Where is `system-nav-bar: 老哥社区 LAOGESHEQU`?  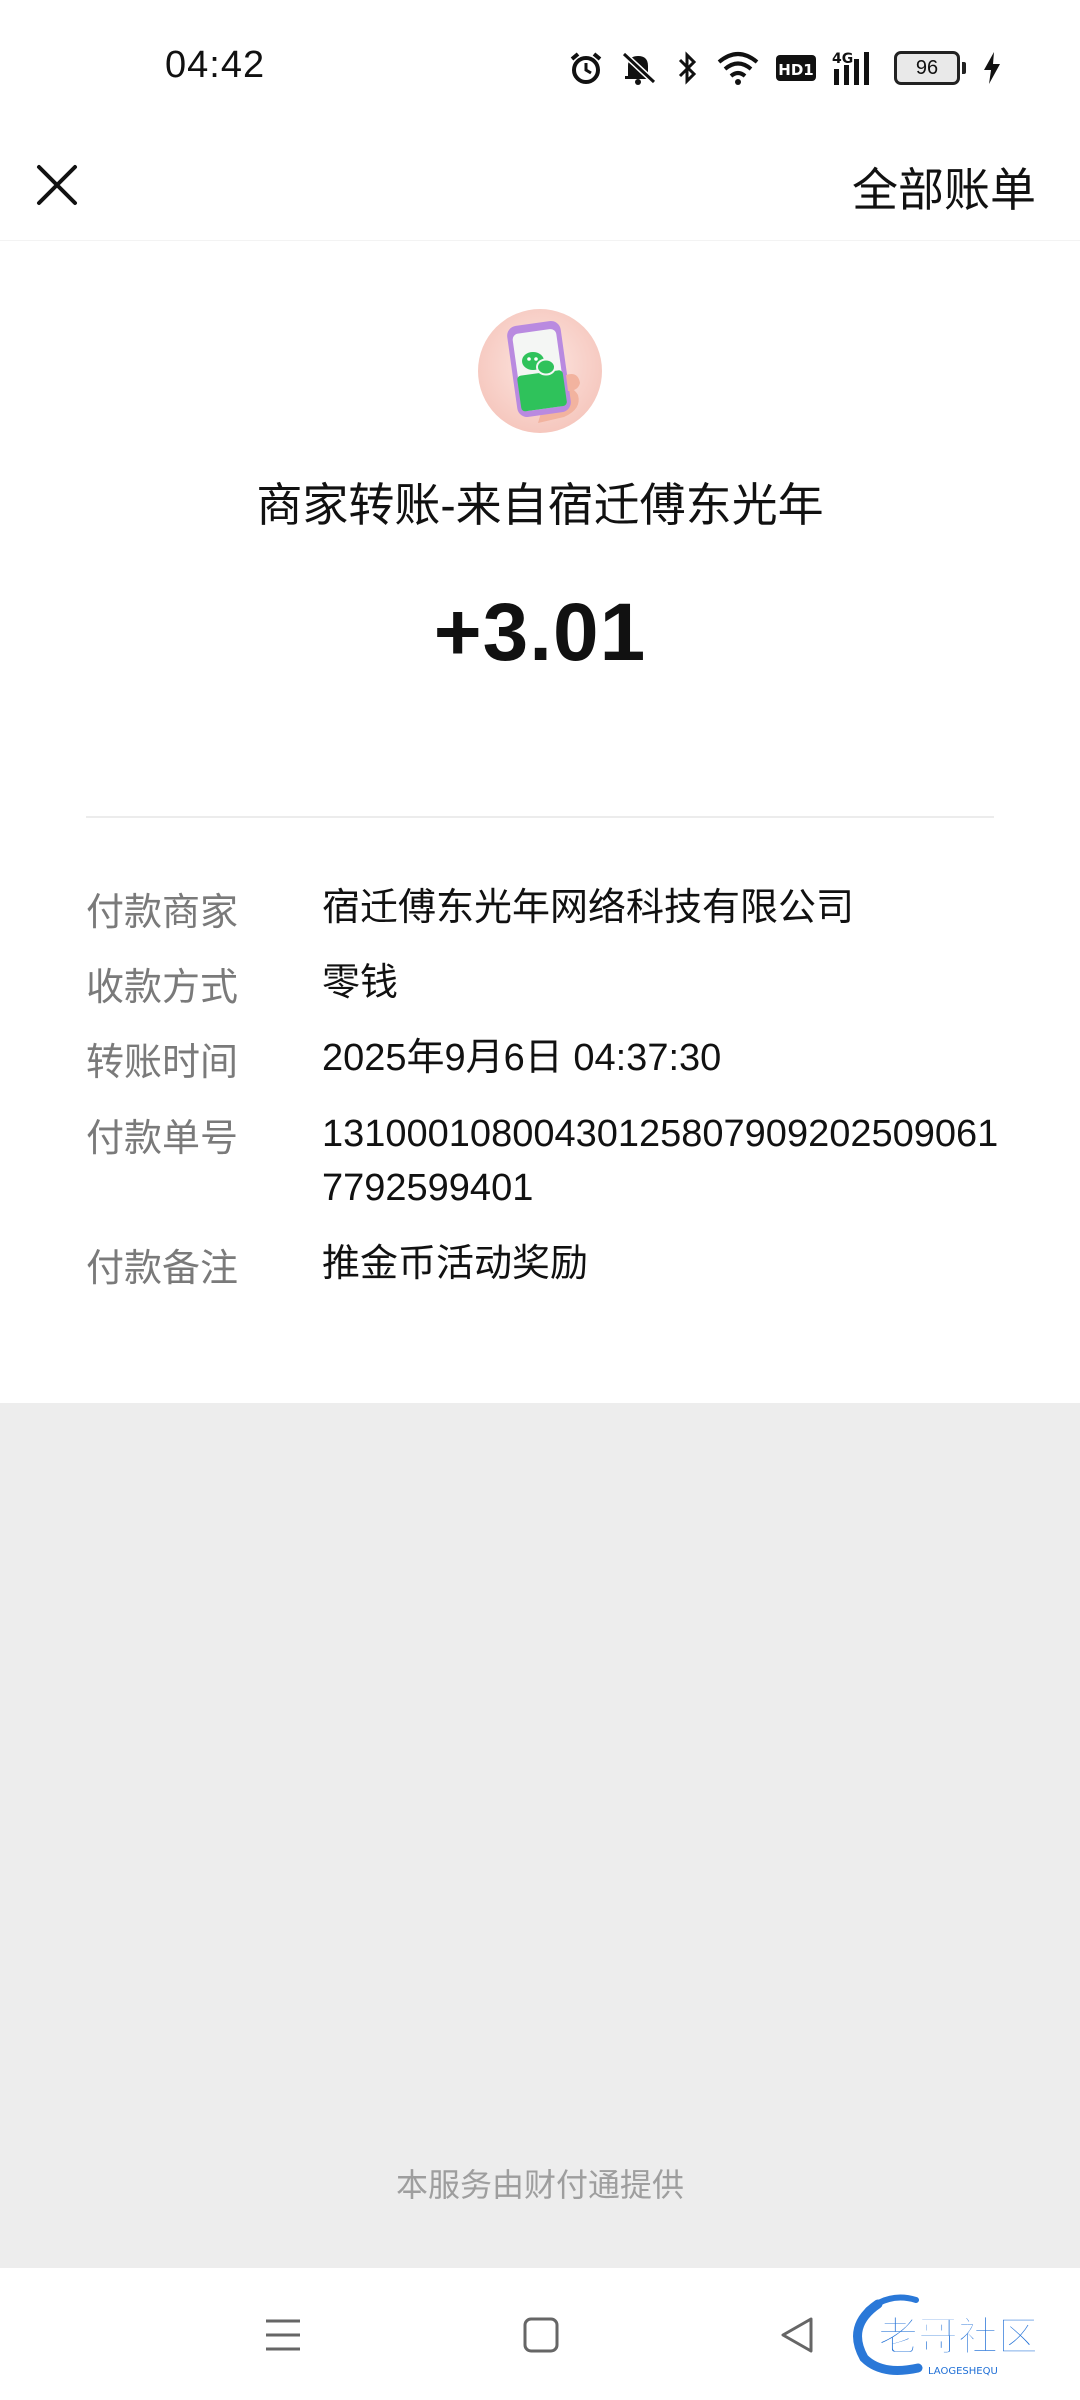 system-nav-bar: 老哥社区 LAOGESHEQU is located at coordinates (540, 2334).